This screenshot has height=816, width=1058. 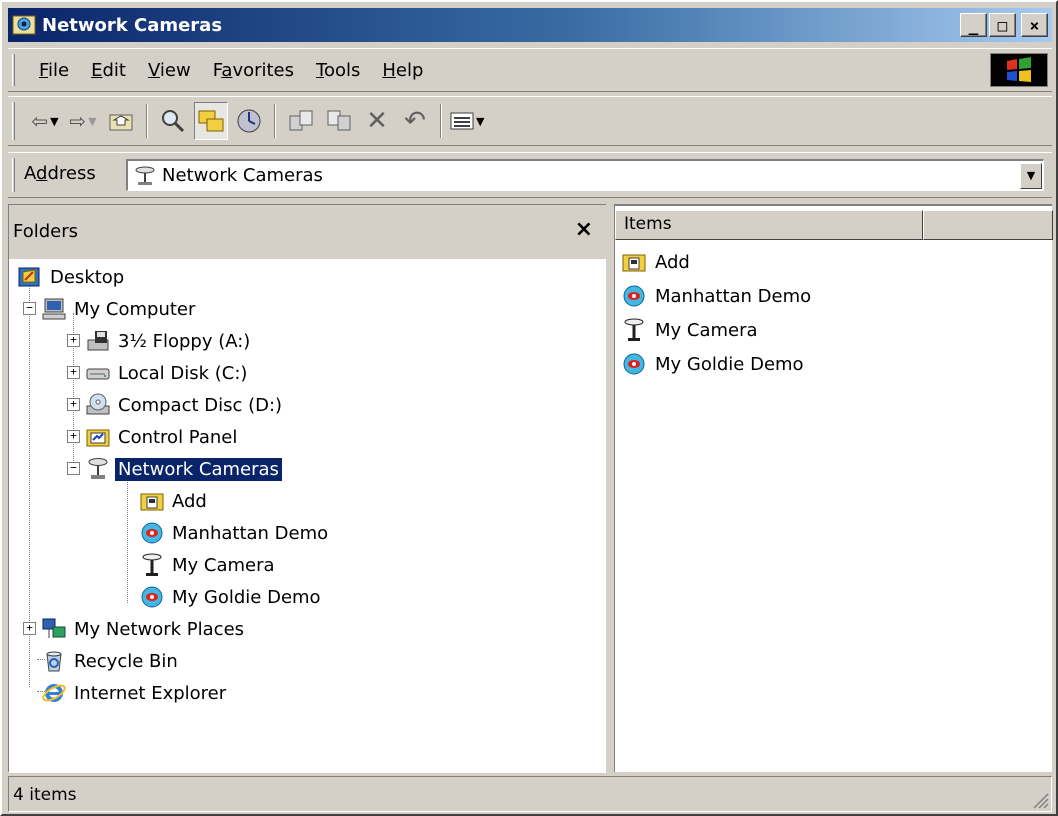 What do you see at coordinates (144, 629) in the screenshot?
I see `tree-item: My Network Places` at bounding box center [144, 629].